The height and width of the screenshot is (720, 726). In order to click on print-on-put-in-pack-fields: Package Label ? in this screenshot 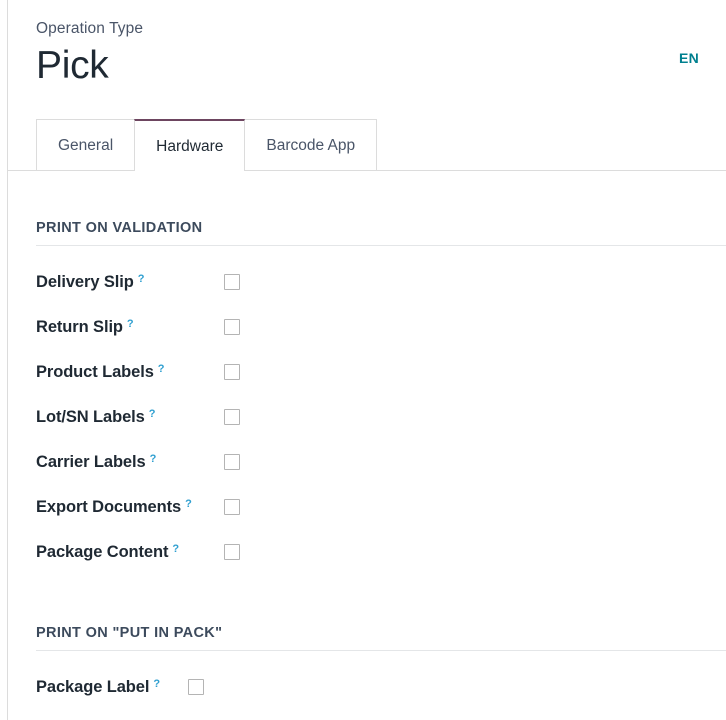, I will do `click(381, 680)`.